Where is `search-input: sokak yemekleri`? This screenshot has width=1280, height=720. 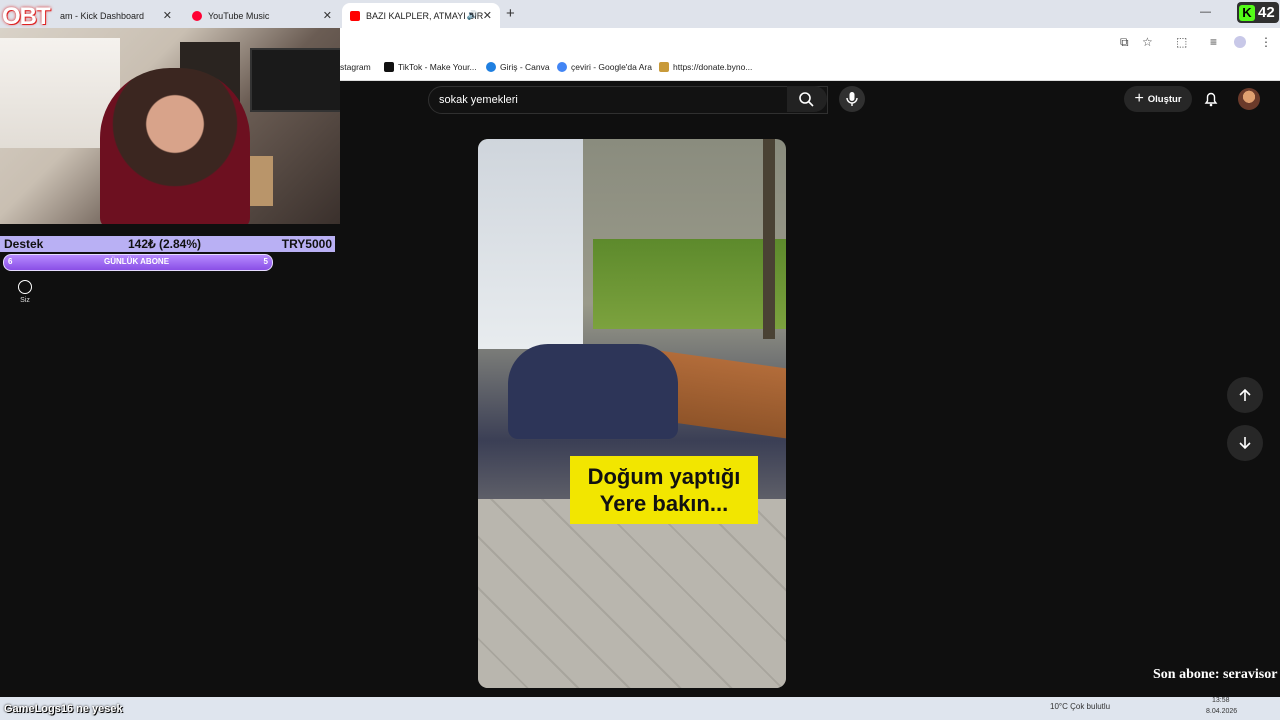 search-input: sokak yemekleri is located at coordinates (478, 100).